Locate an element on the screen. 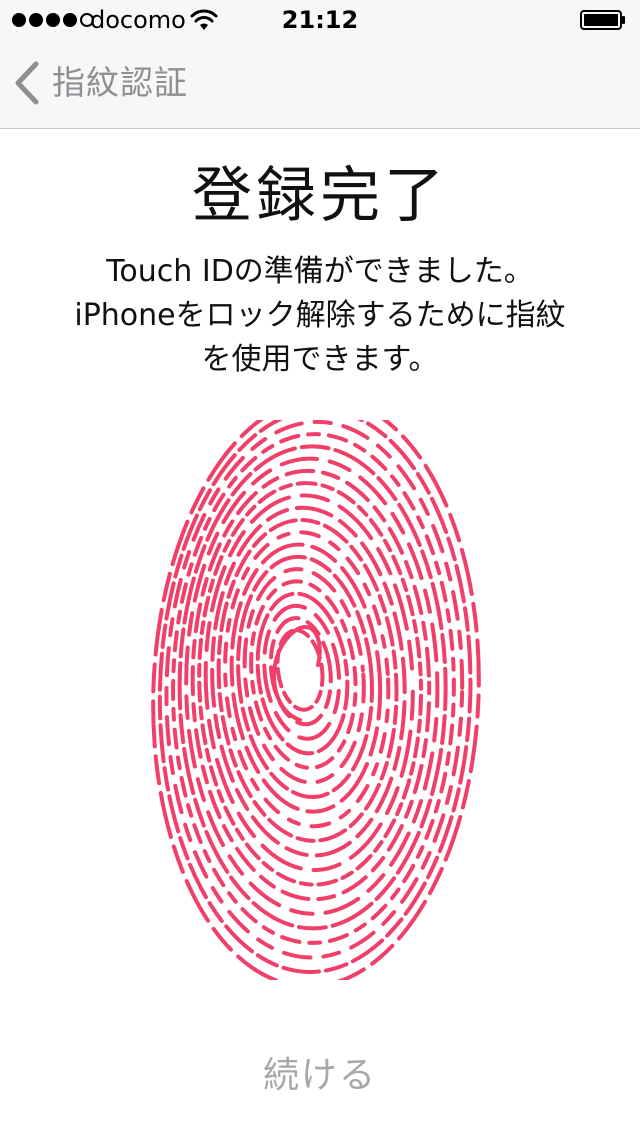 The width and height of the screenshot is (640, 1136). status-time: 21:12 is located at coordinates (320, 20).